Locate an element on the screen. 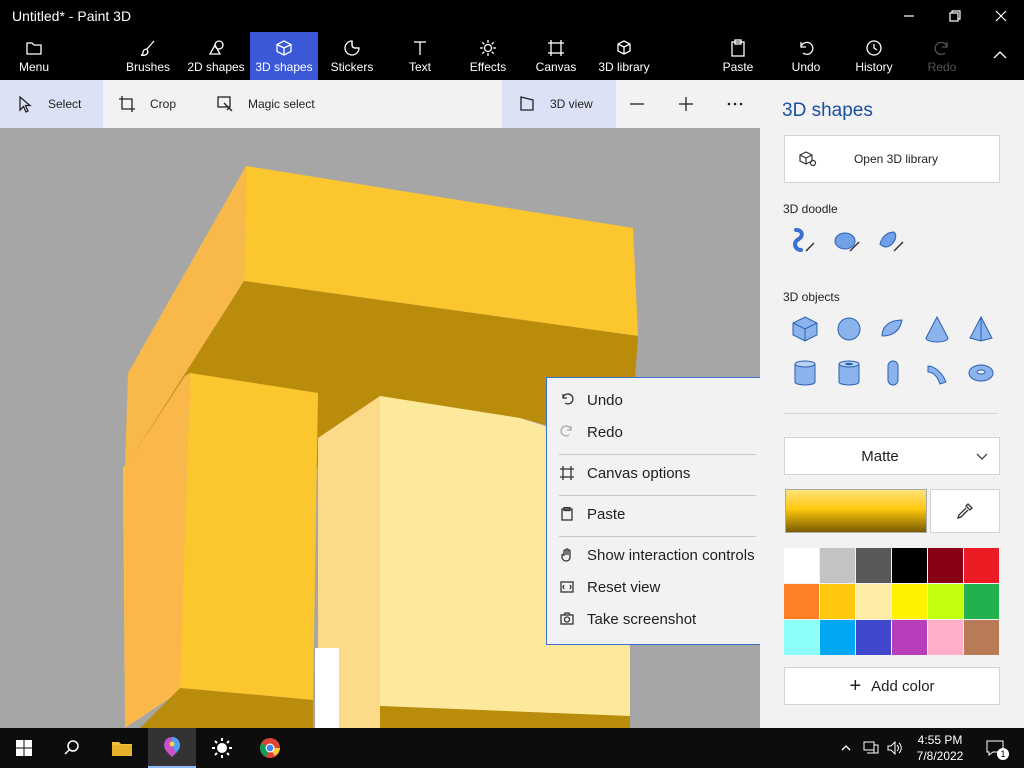 The height and width of the screenshot is (768, 1024). menu-item-undo: Undo is located at coordinates (657, 400).